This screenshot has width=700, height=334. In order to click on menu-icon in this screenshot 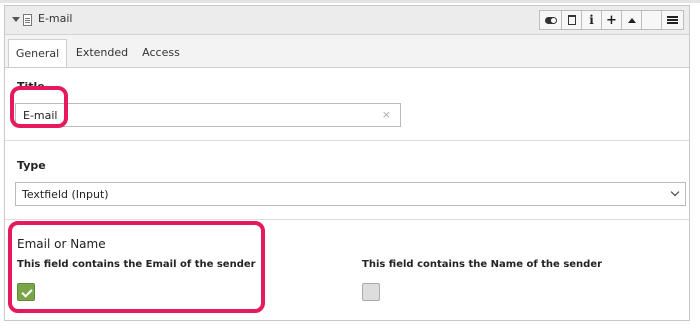, I will do `click(672, 20)`.